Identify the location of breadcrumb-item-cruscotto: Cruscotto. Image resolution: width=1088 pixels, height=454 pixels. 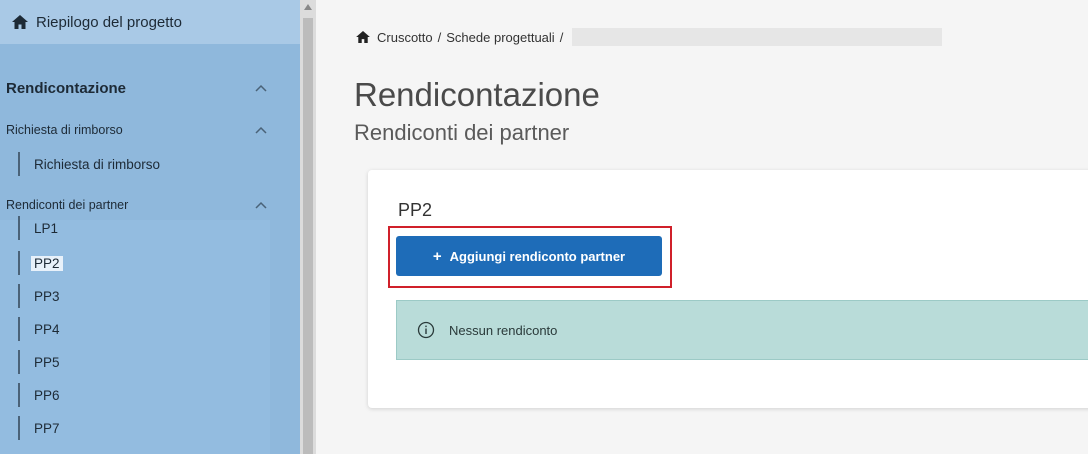
(405, 37).